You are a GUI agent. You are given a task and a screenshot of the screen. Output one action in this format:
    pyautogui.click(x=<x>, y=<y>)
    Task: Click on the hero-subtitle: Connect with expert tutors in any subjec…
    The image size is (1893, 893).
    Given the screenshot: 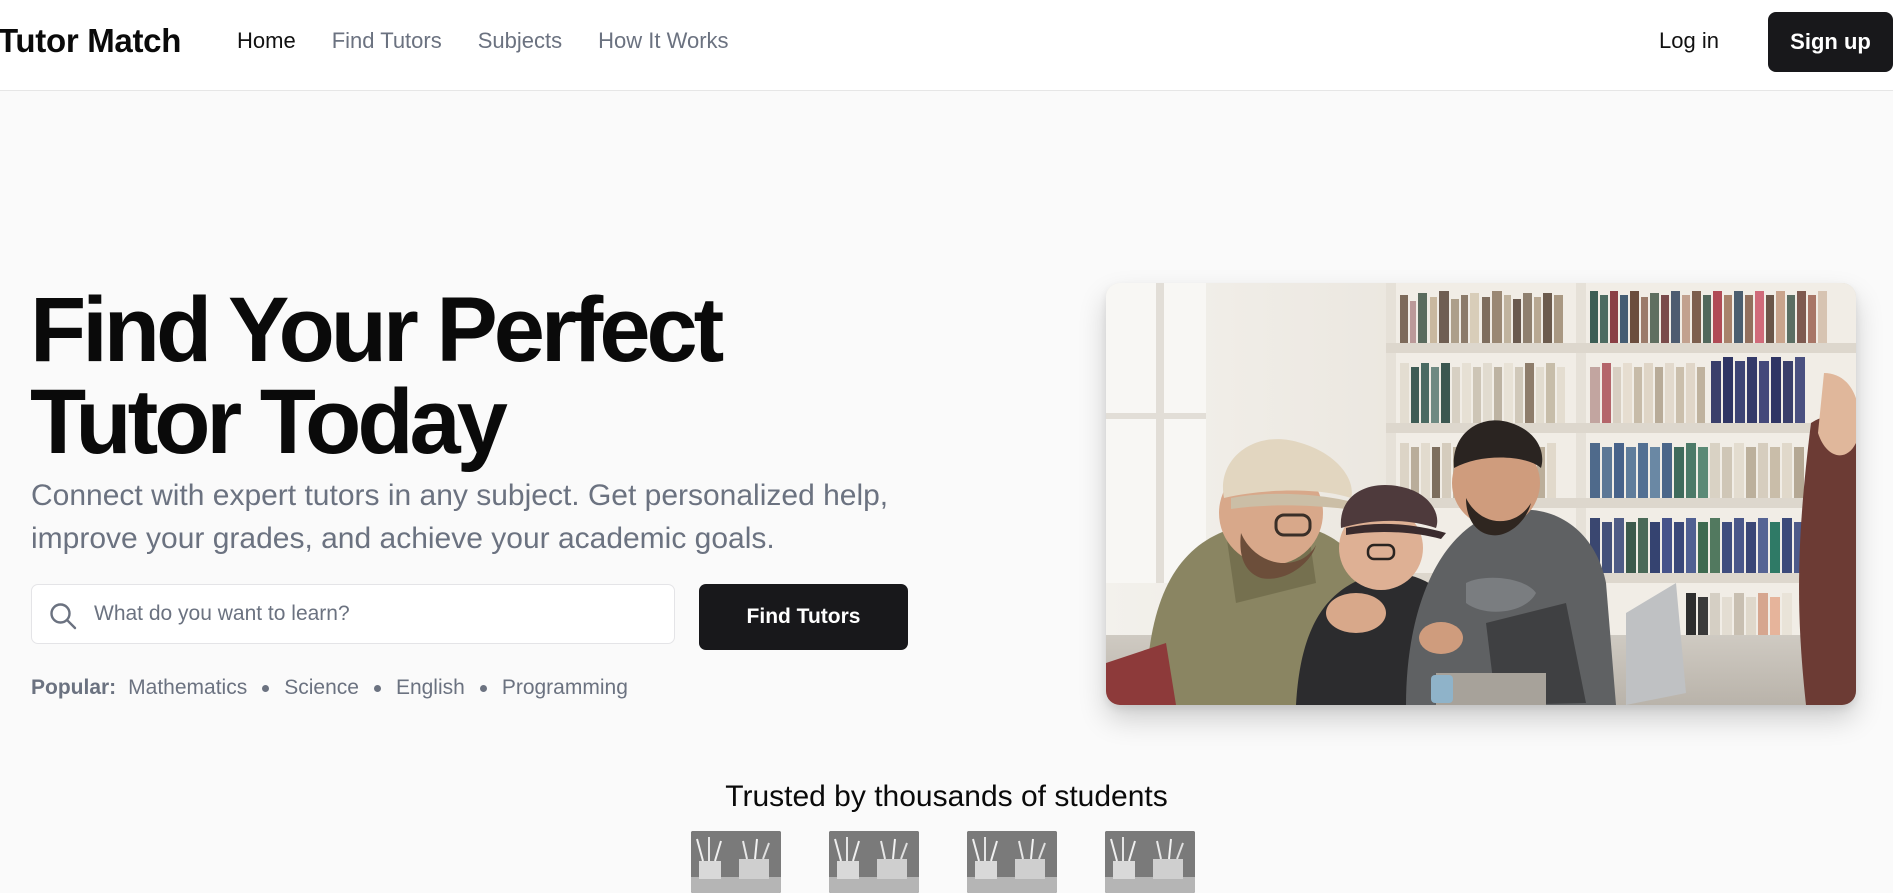 What is the action you would take?
    pyautogui.click(x=460, y=517)
    